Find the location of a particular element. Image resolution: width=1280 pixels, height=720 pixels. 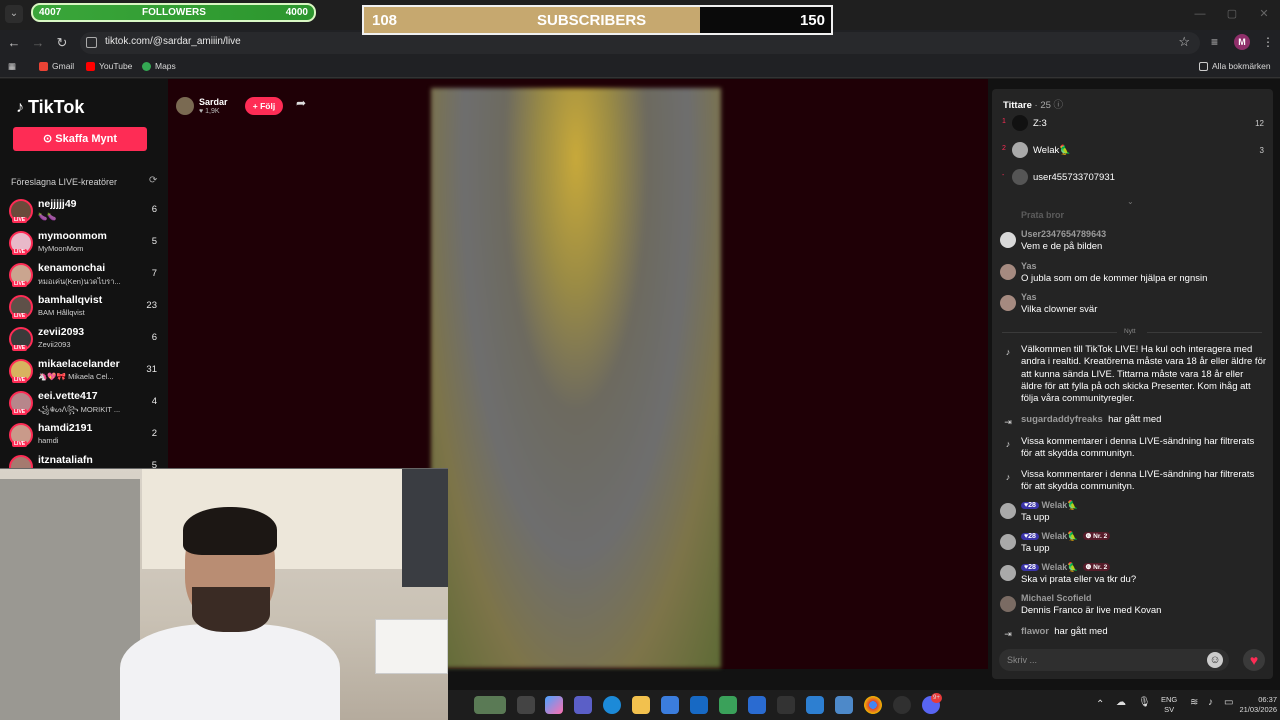

webcam-shelf is located at coordinates (411, 646).